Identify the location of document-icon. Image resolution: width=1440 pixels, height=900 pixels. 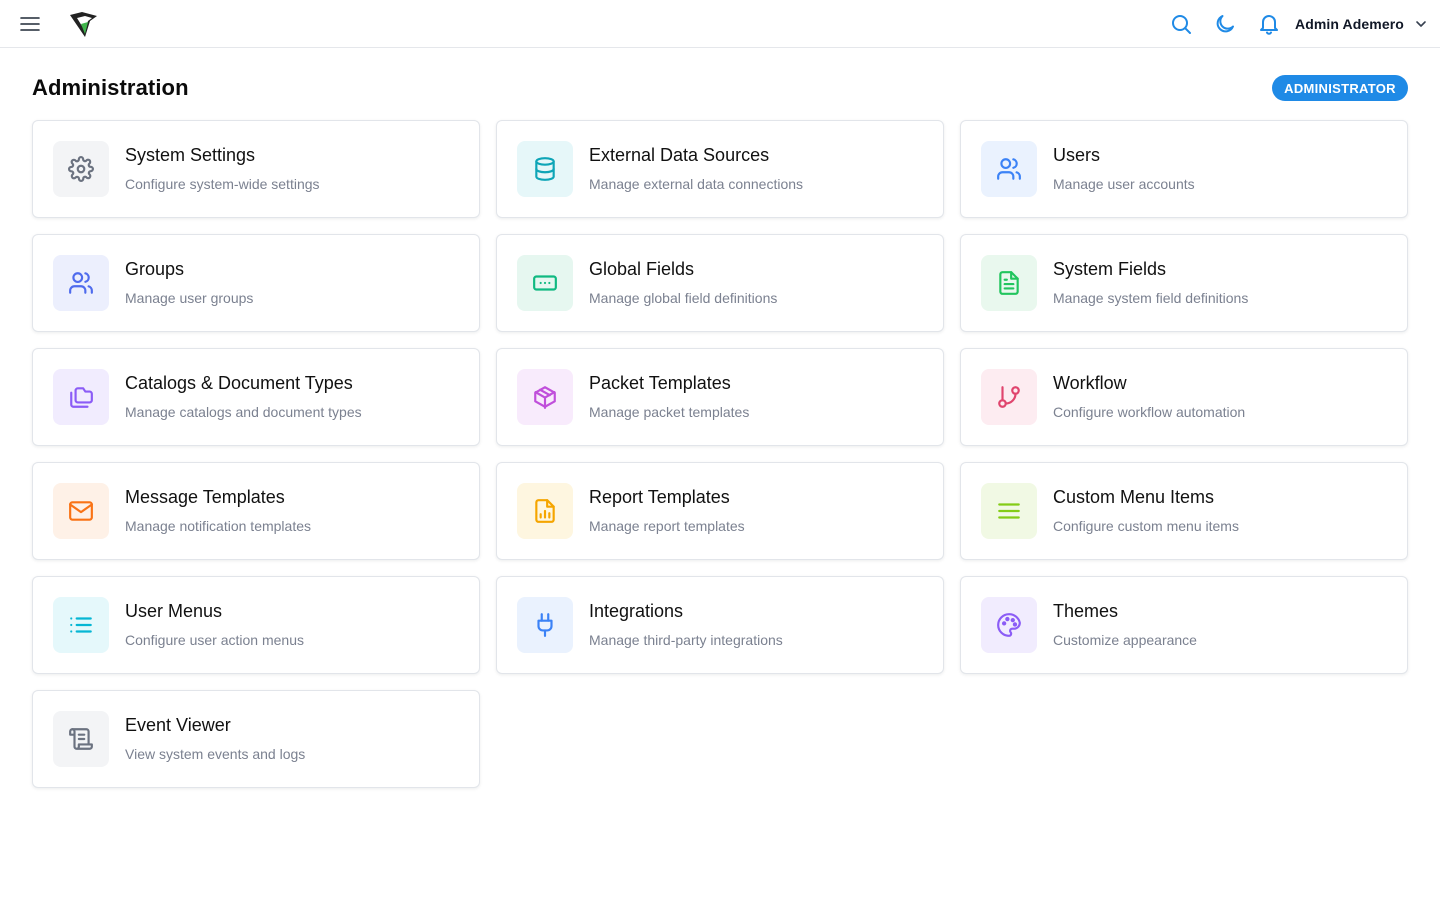
(1009, 283).